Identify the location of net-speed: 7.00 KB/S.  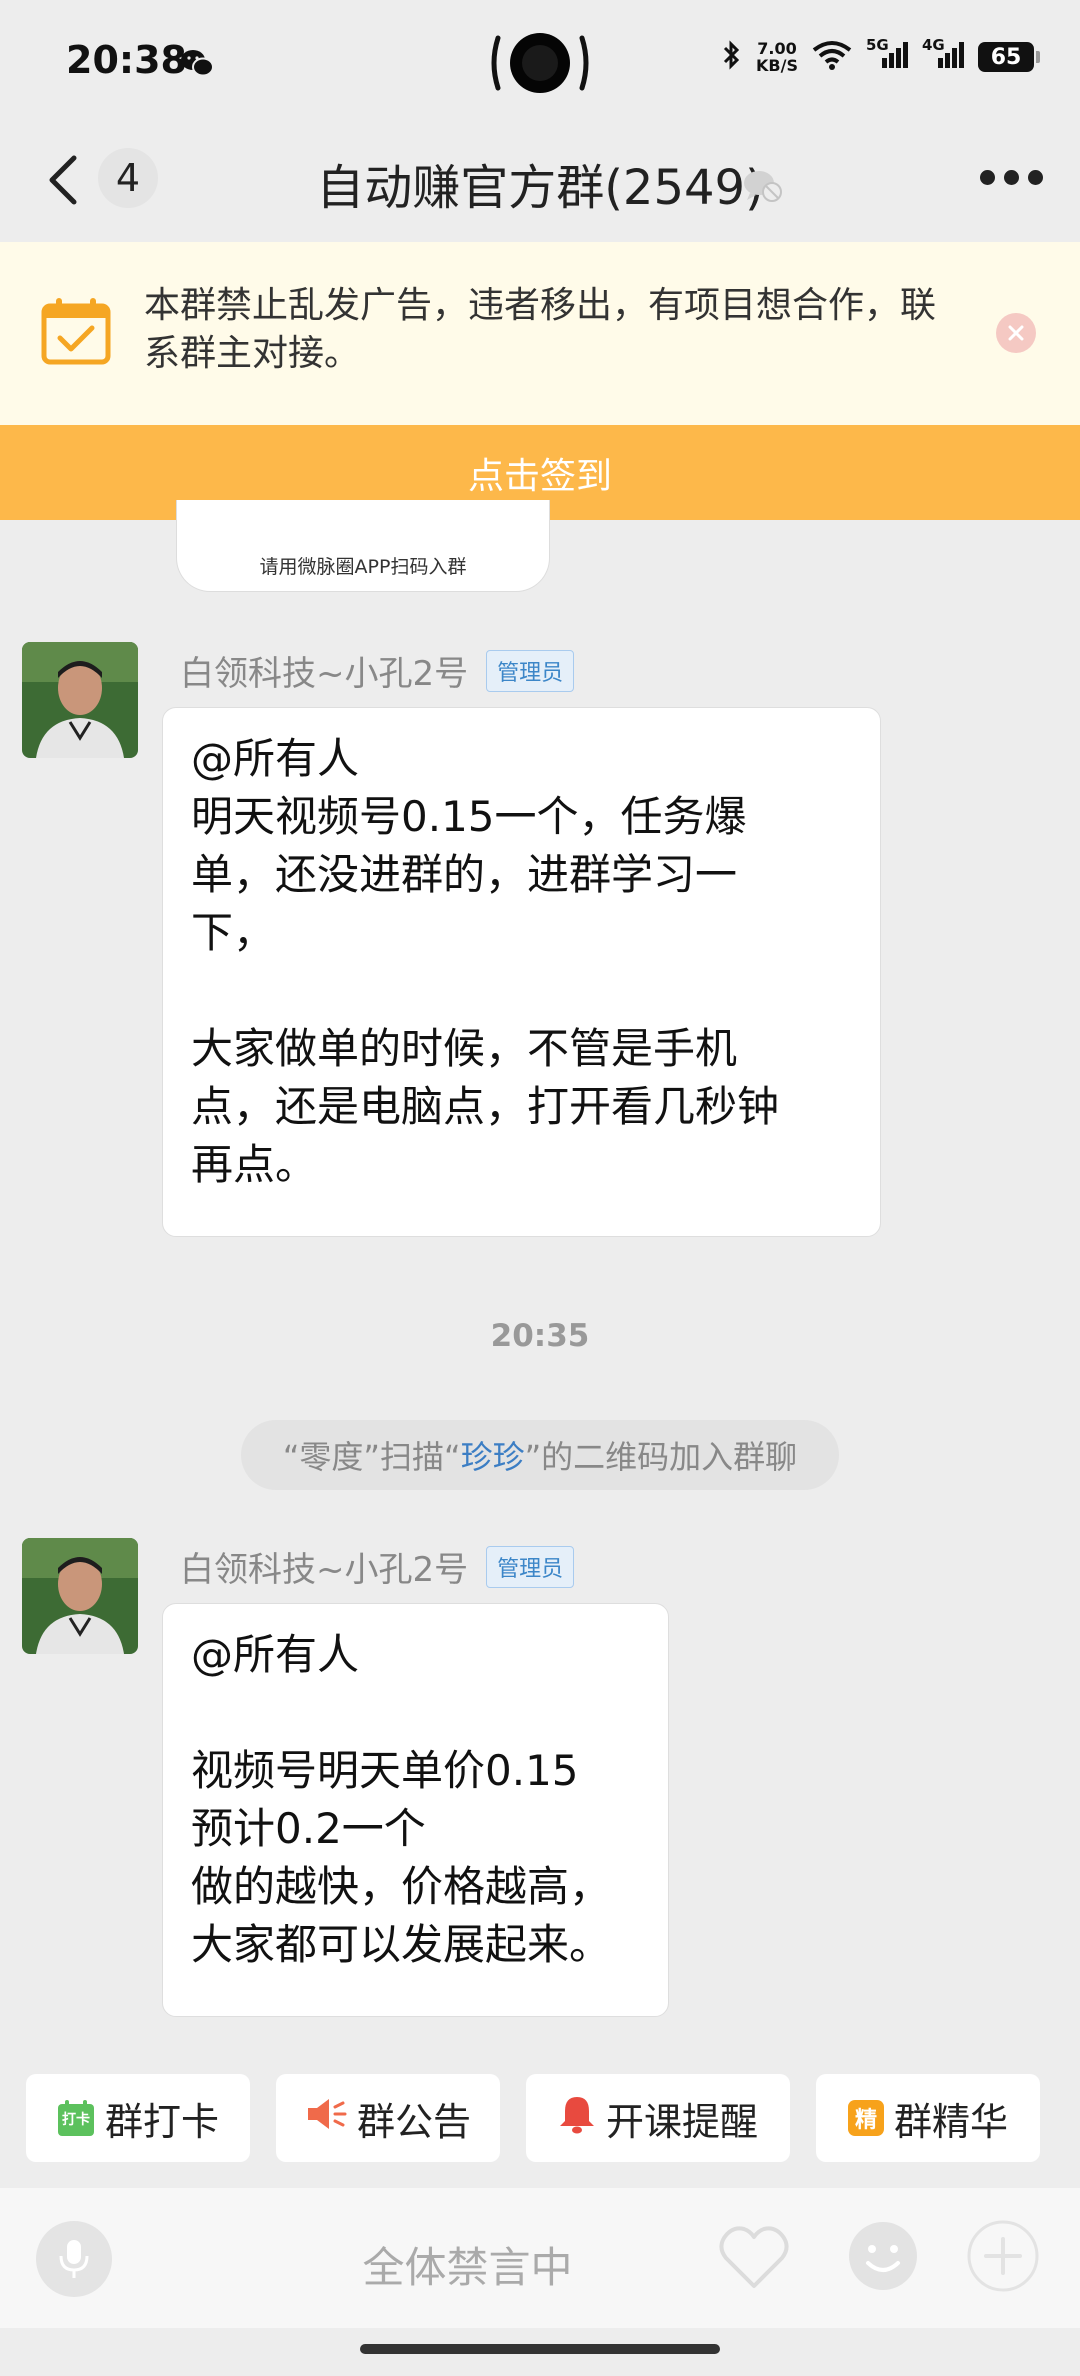
(777, 57).